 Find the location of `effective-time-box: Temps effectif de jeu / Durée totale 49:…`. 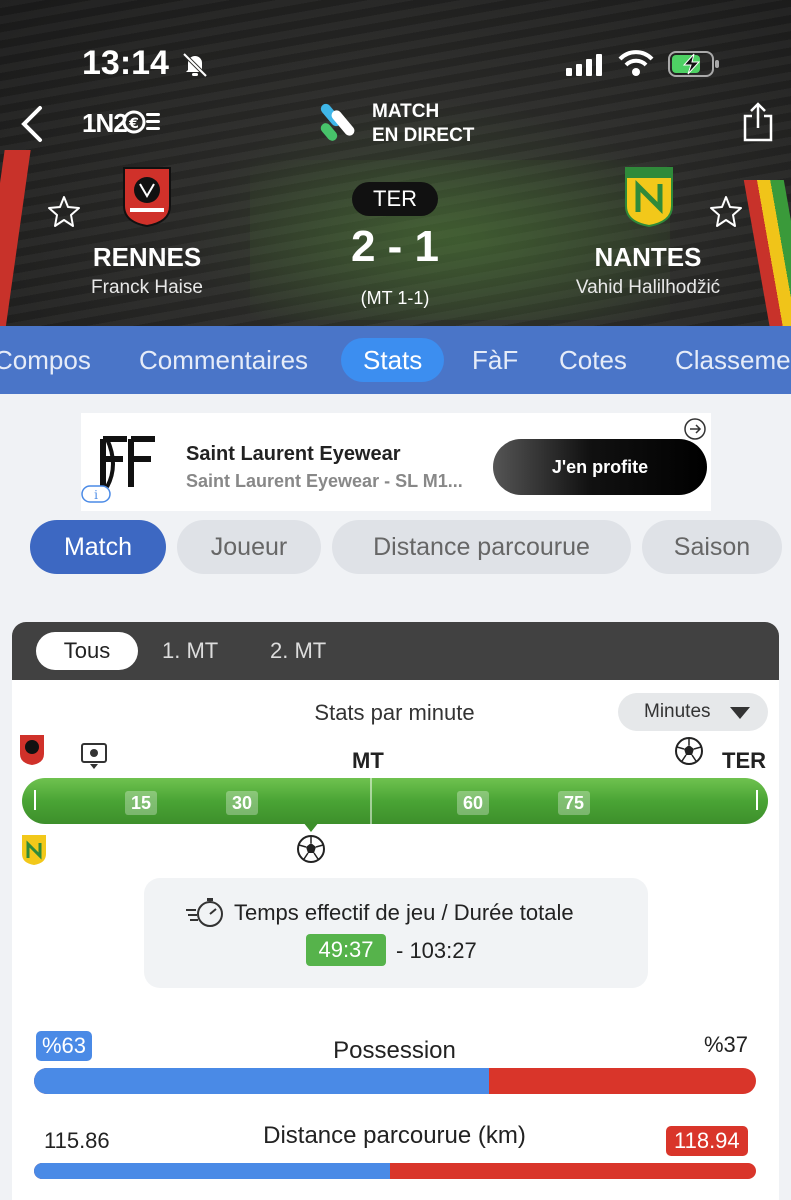

effective-time-box: Temps effectif de jeu / Durée totale 49:… is located at coordinates (396, 933).